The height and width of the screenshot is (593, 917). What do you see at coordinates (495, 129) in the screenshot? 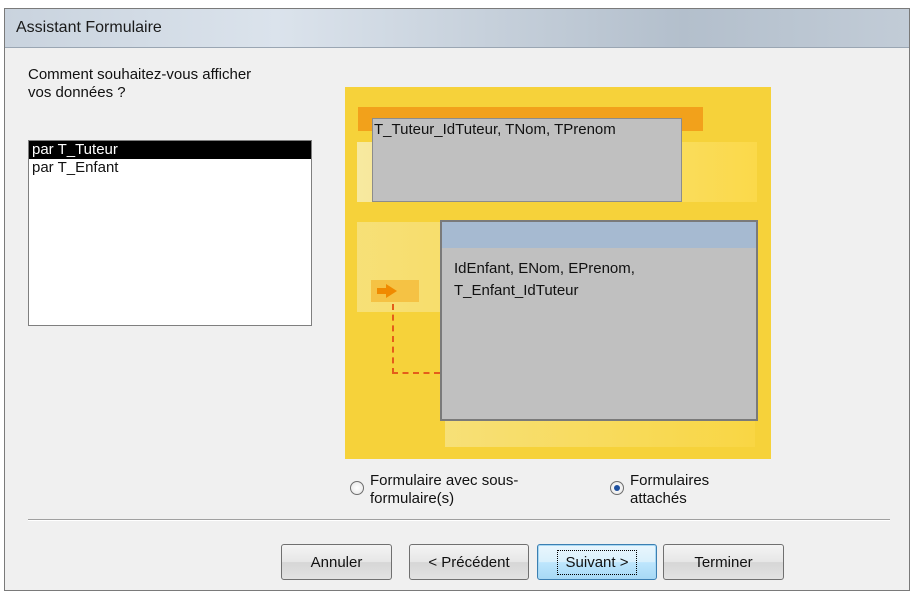
I see `main-form-fields: T_Tuteur_IdTuteur, TNom, TPrenom` at bounding box center [495, 129].